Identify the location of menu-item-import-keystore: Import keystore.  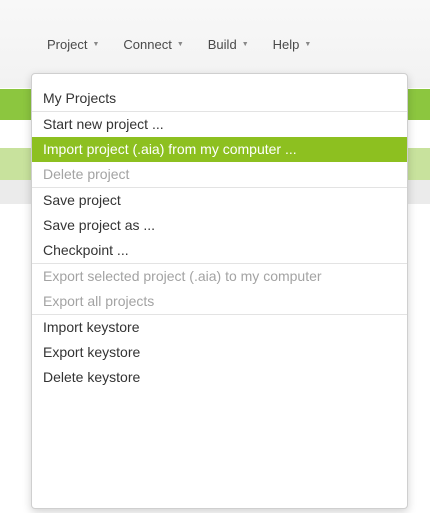
(219, 327).